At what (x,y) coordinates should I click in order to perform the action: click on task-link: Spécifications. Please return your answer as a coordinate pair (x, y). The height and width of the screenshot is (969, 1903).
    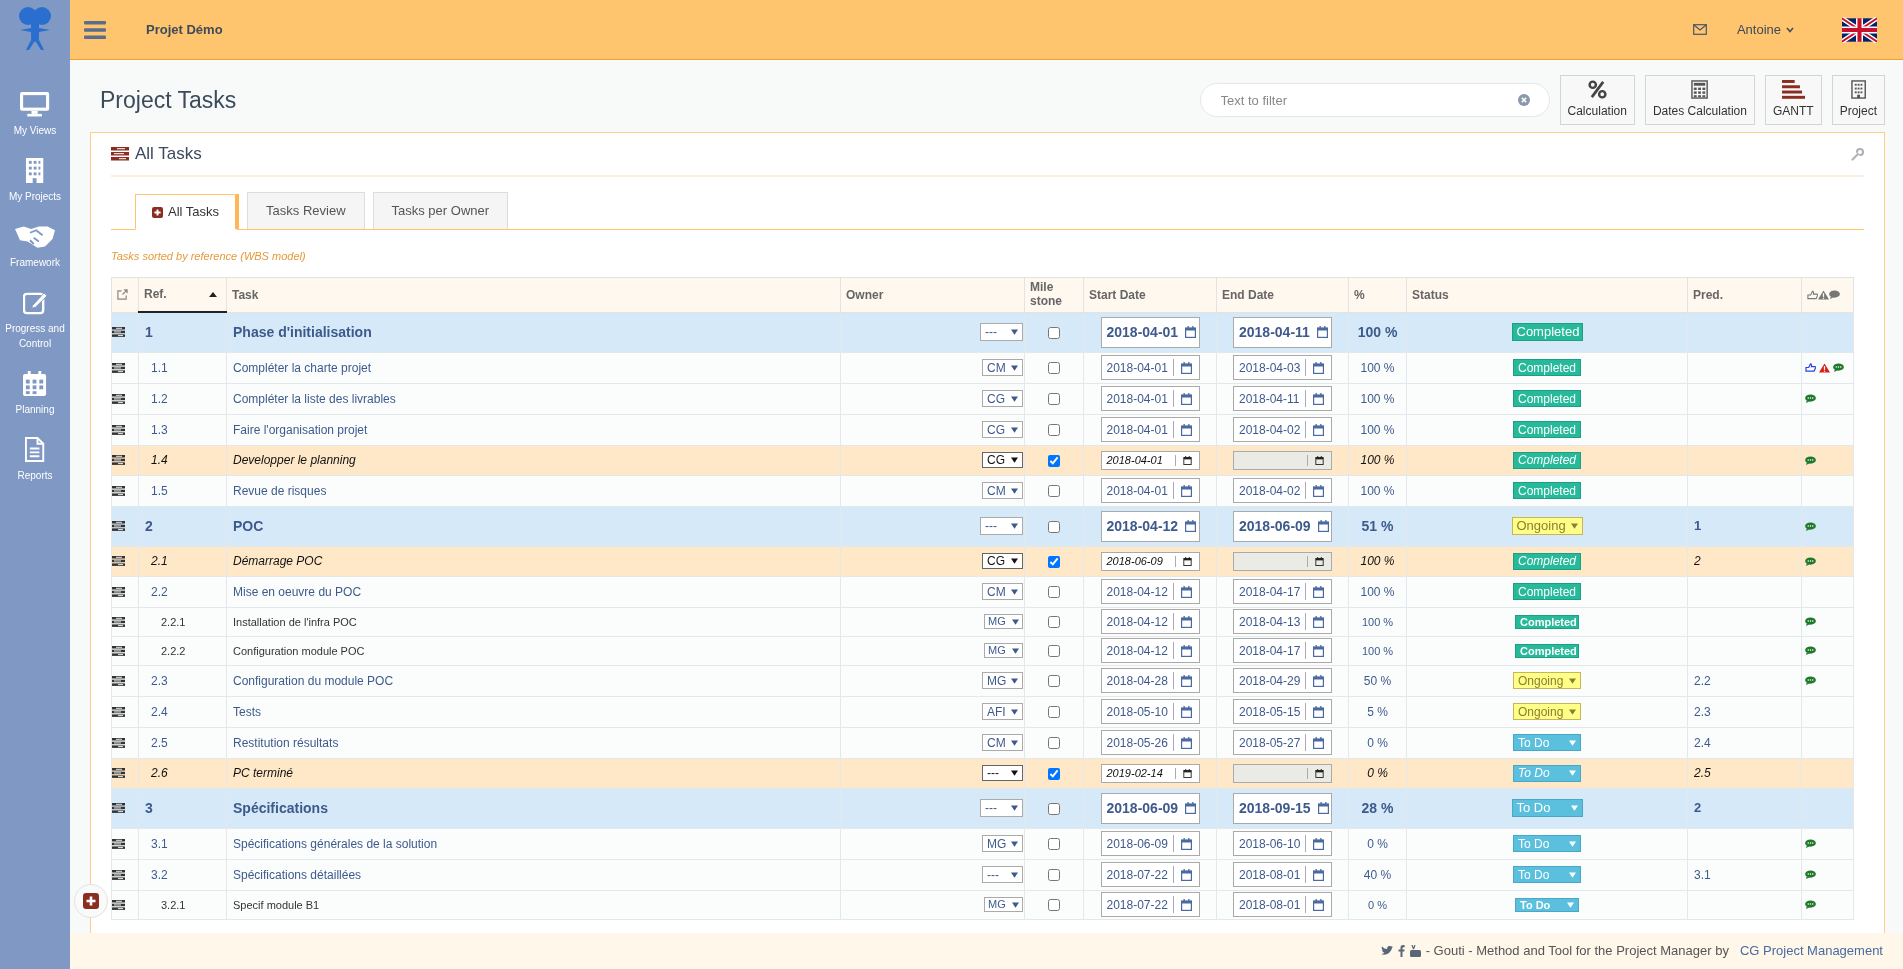
    Looking at the image, I should click on (280, 807).